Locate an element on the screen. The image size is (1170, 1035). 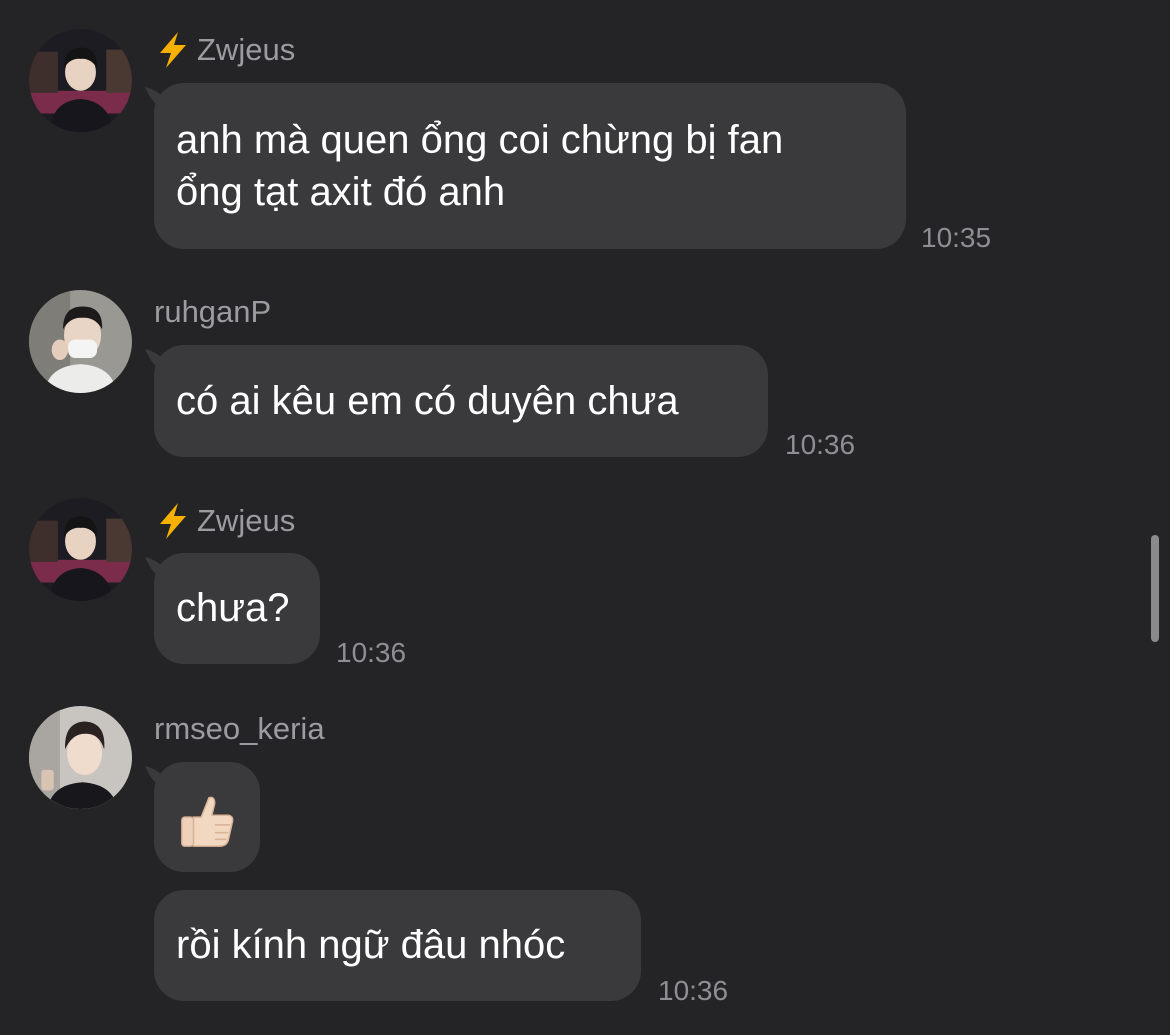
avatar-ruhganp-image is located at coordinates (80, 341).